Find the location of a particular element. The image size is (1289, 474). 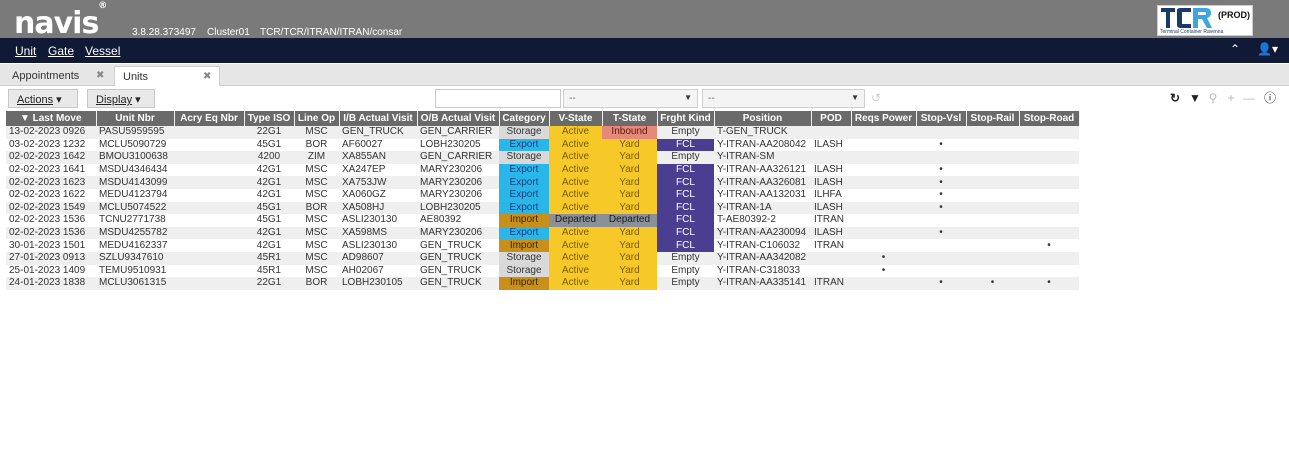

column-header-label: POD is located at coordinates (831, 118).